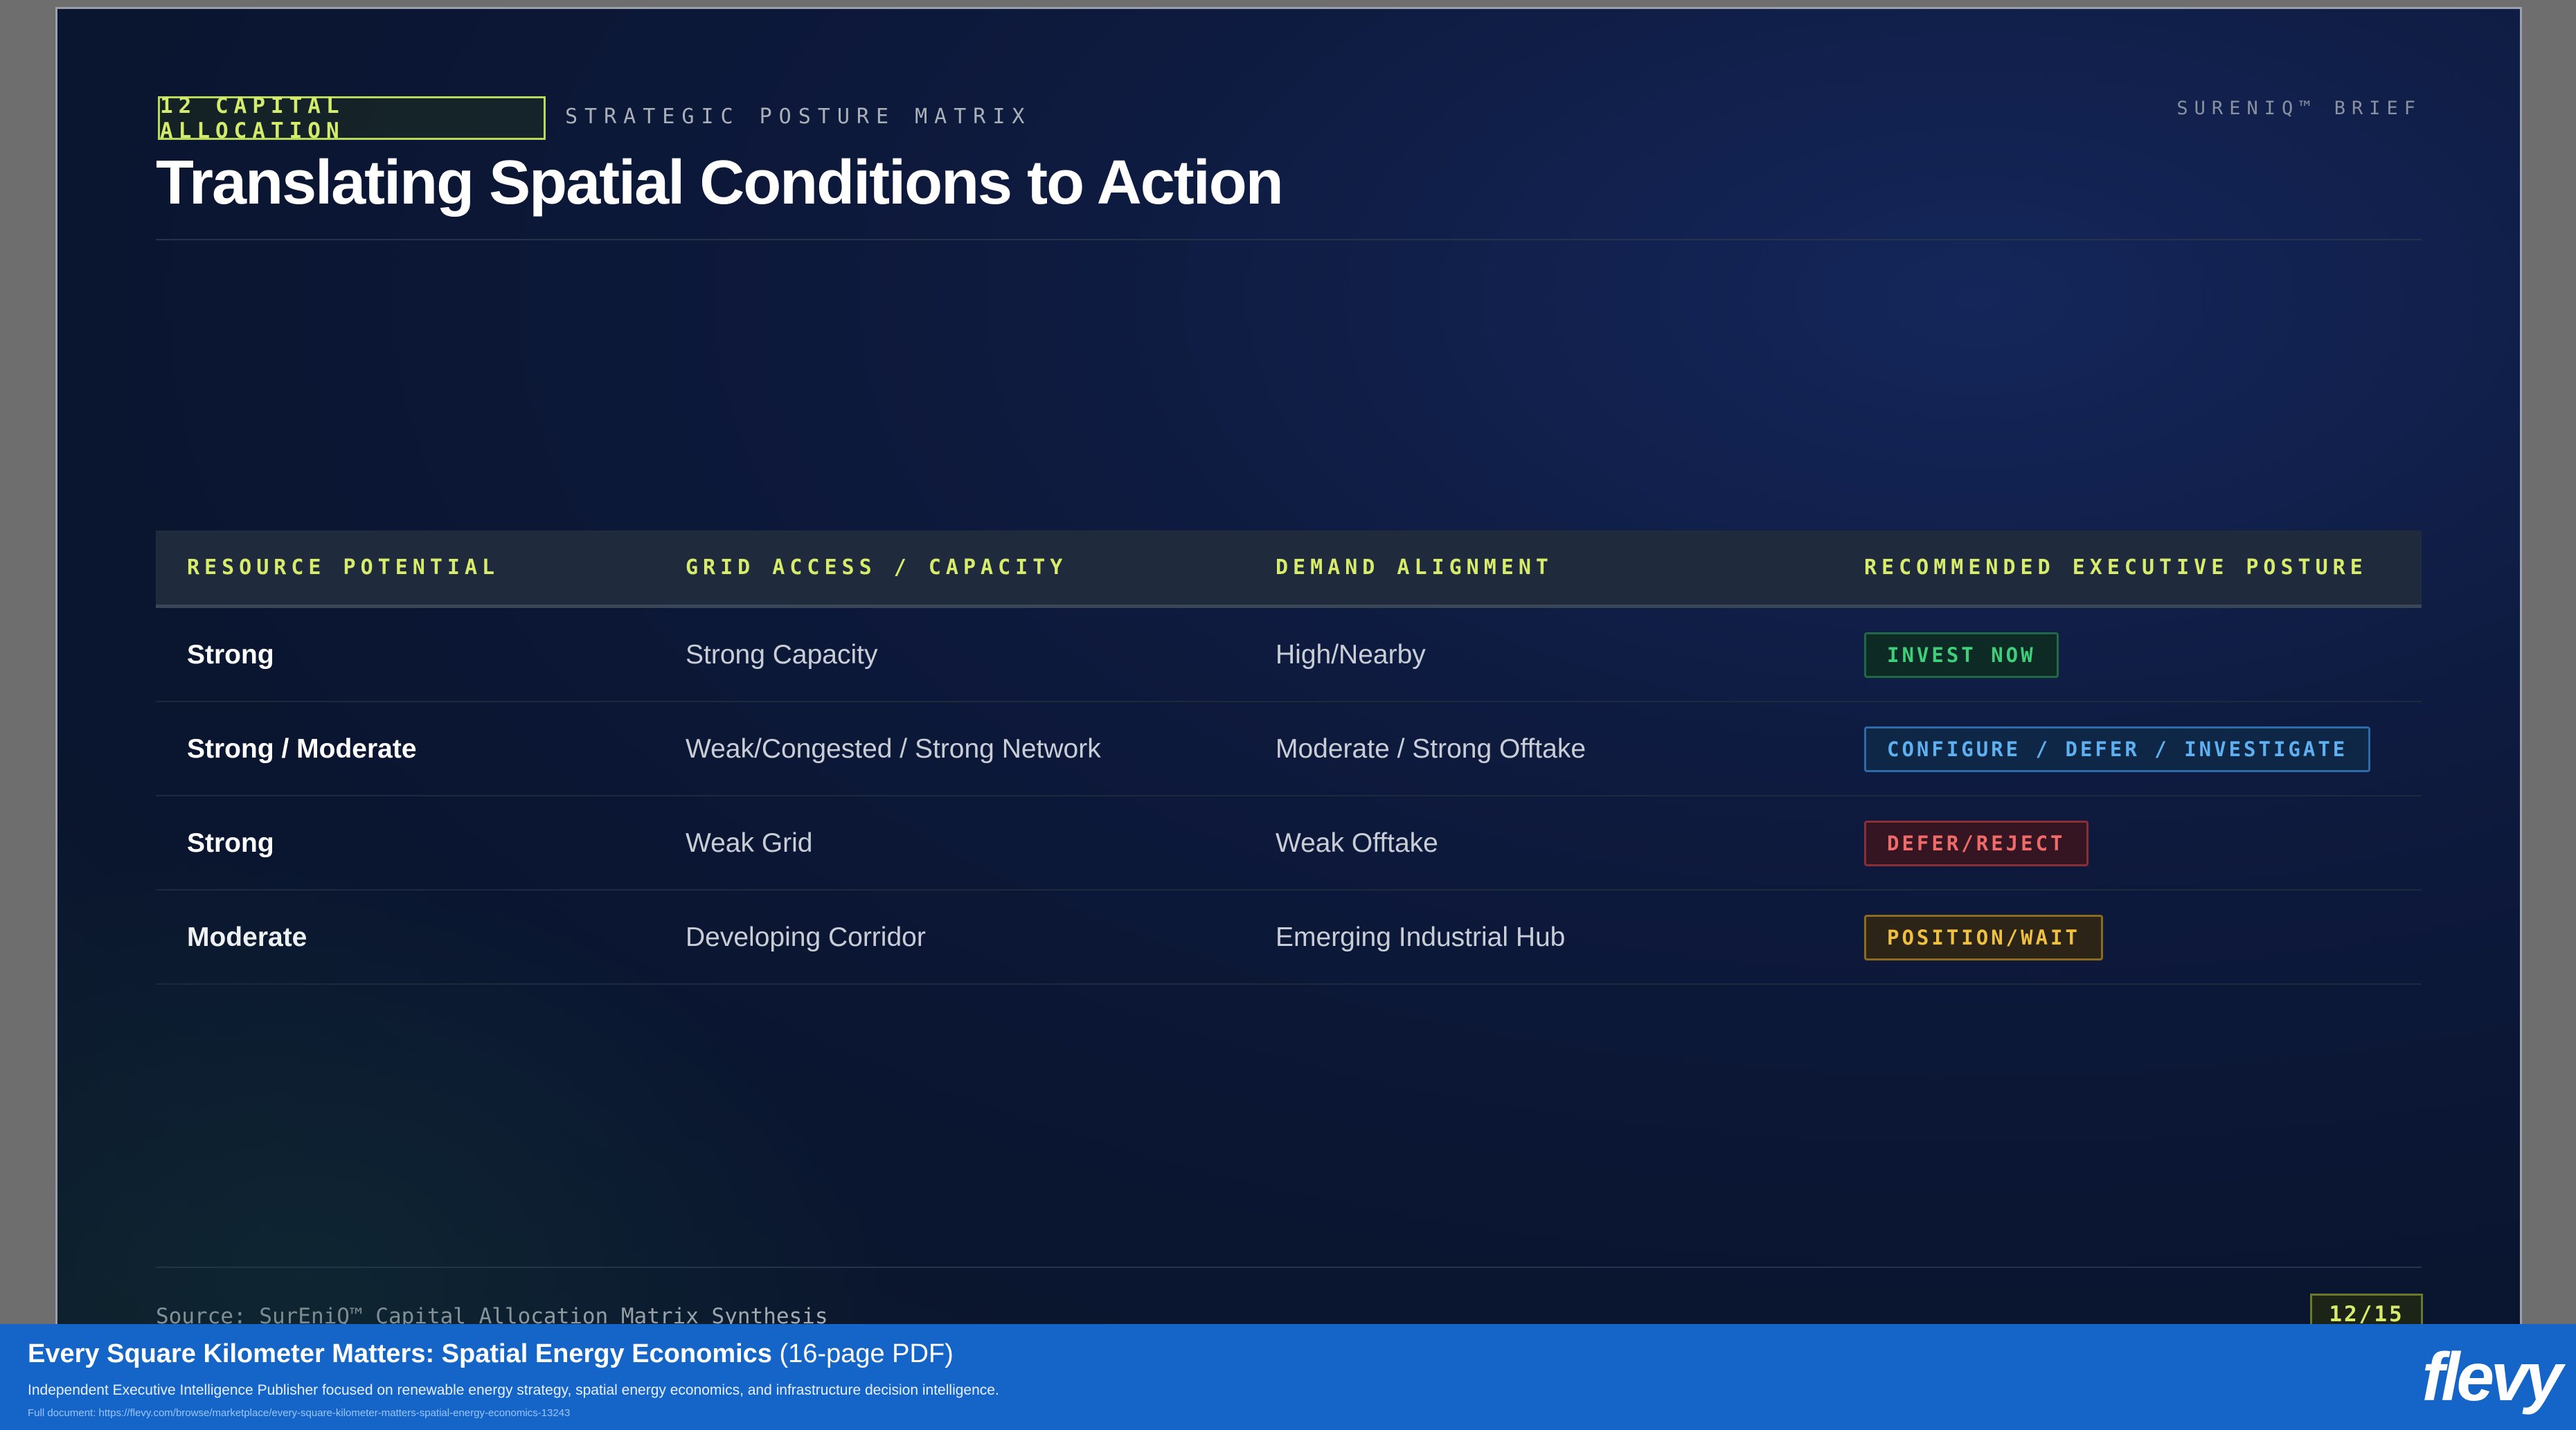 The height and width of the screenshot is (1430, 2576). Describe the element at coordinates (1289, 1267) in the screenshot. I see `footer-divider` at that location.